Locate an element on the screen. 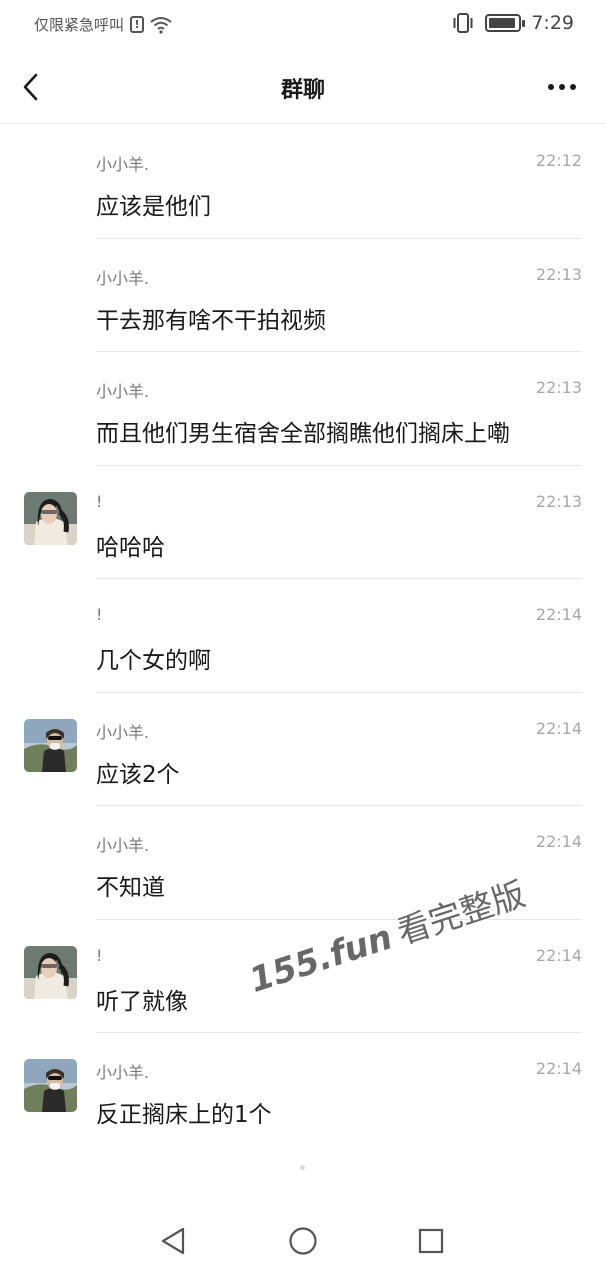  status-right: 7:29 is located at coordinates (512, 23).